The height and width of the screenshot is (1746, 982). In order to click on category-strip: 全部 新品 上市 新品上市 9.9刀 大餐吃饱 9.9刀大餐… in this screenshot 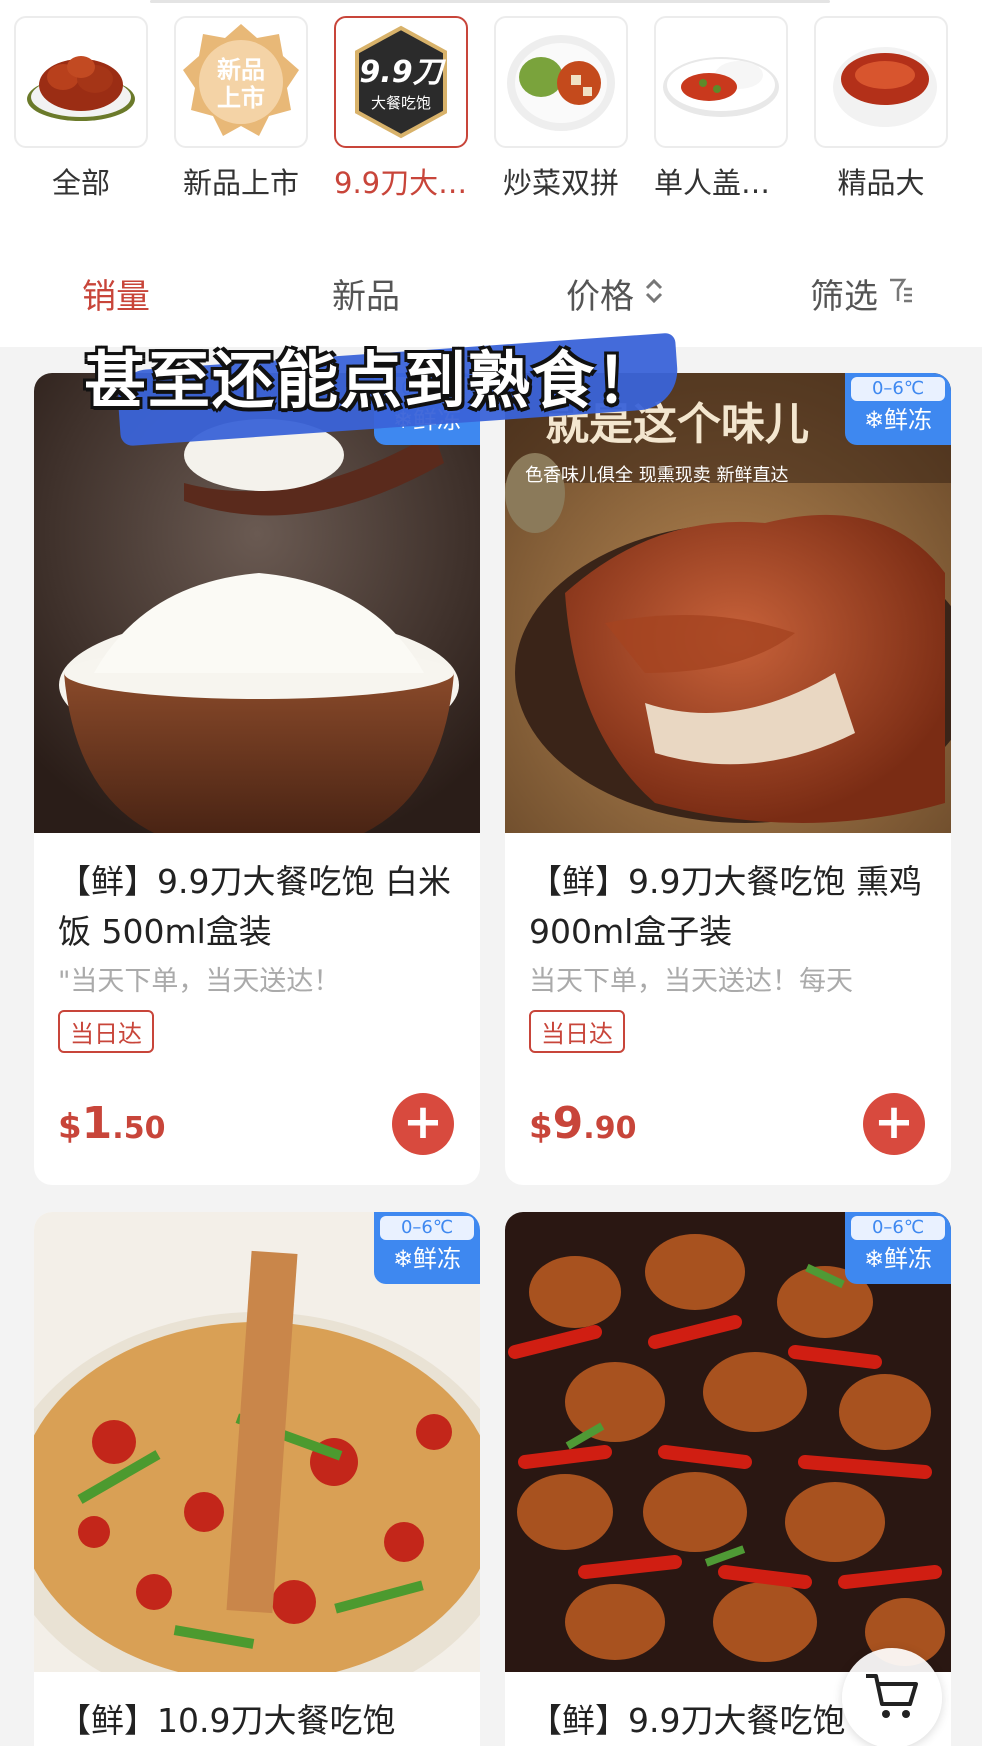, I will do `click(491, 122)`.